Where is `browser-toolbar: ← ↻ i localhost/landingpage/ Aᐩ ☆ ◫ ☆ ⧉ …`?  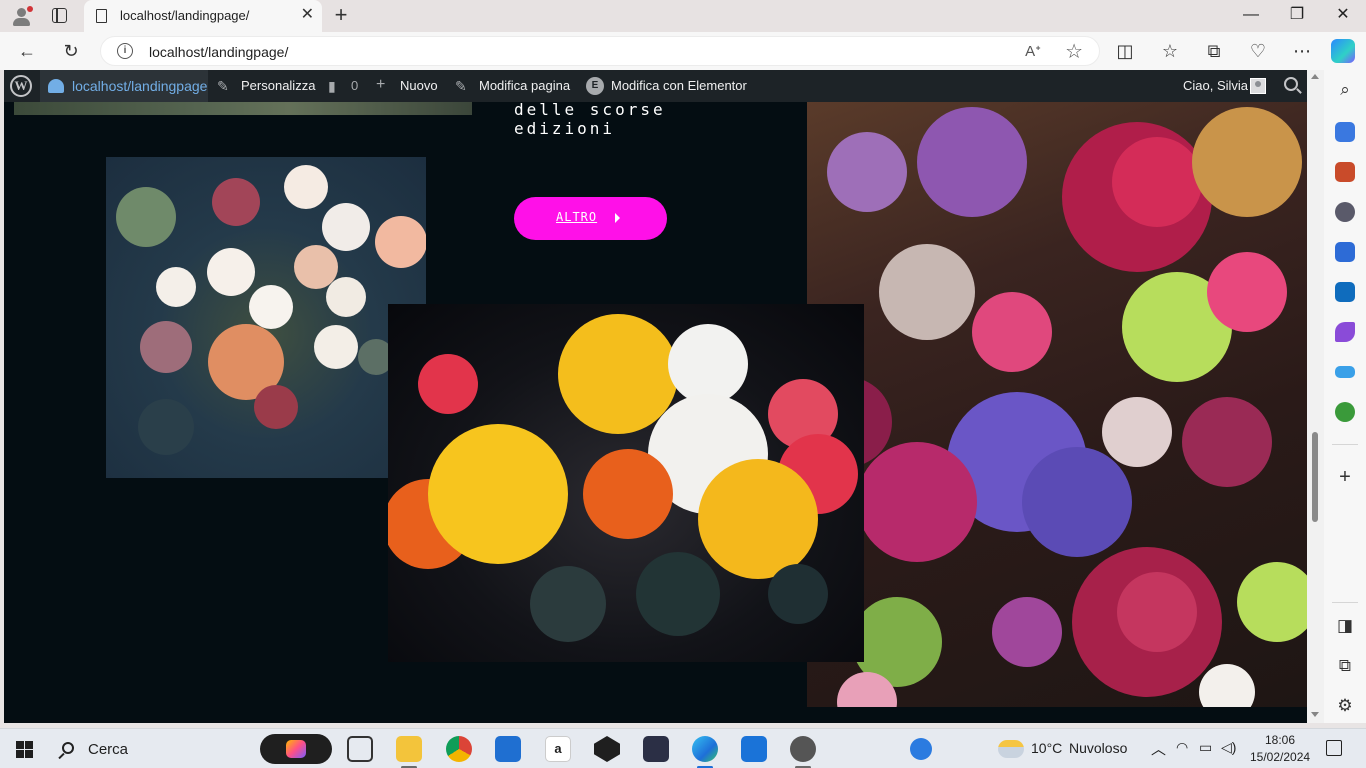
browser-toolbar: ← ↻ i localhost/landingpage/ Aᐩ ☆ ◫ ☆ ⧉ … is located at coordinates (683, 51).